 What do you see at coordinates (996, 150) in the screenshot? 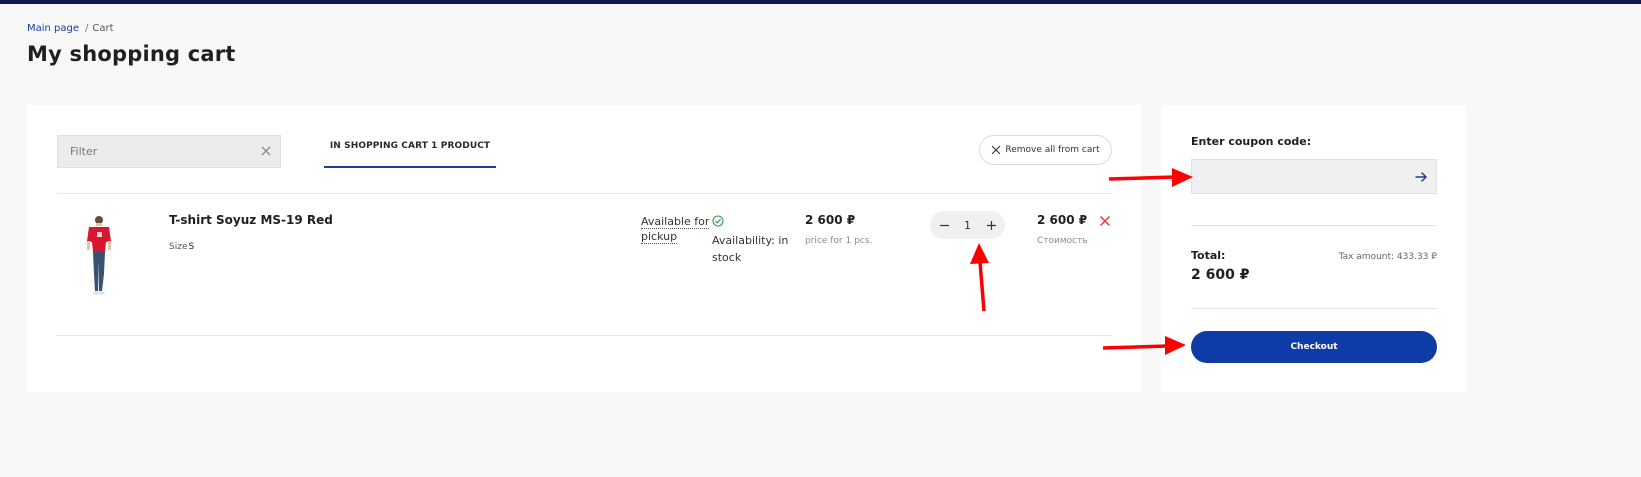
I see `close-icon` at bounding box center [996, 150].